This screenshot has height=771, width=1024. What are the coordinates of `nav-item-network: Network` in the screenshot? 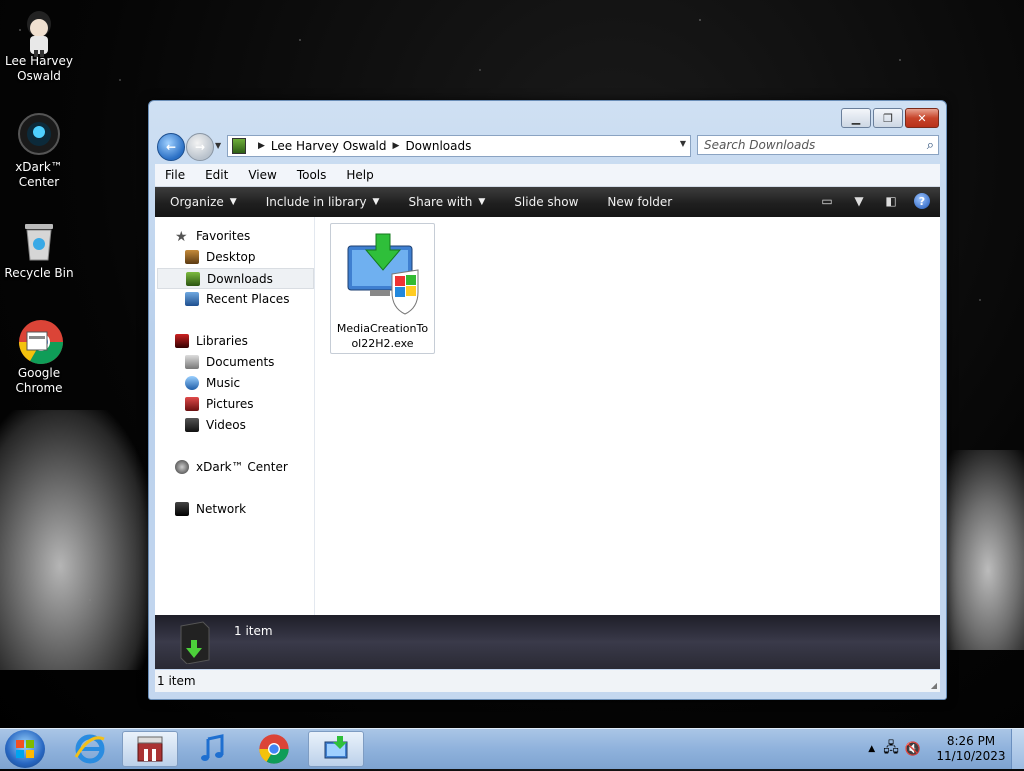 It's located at (253, 508).